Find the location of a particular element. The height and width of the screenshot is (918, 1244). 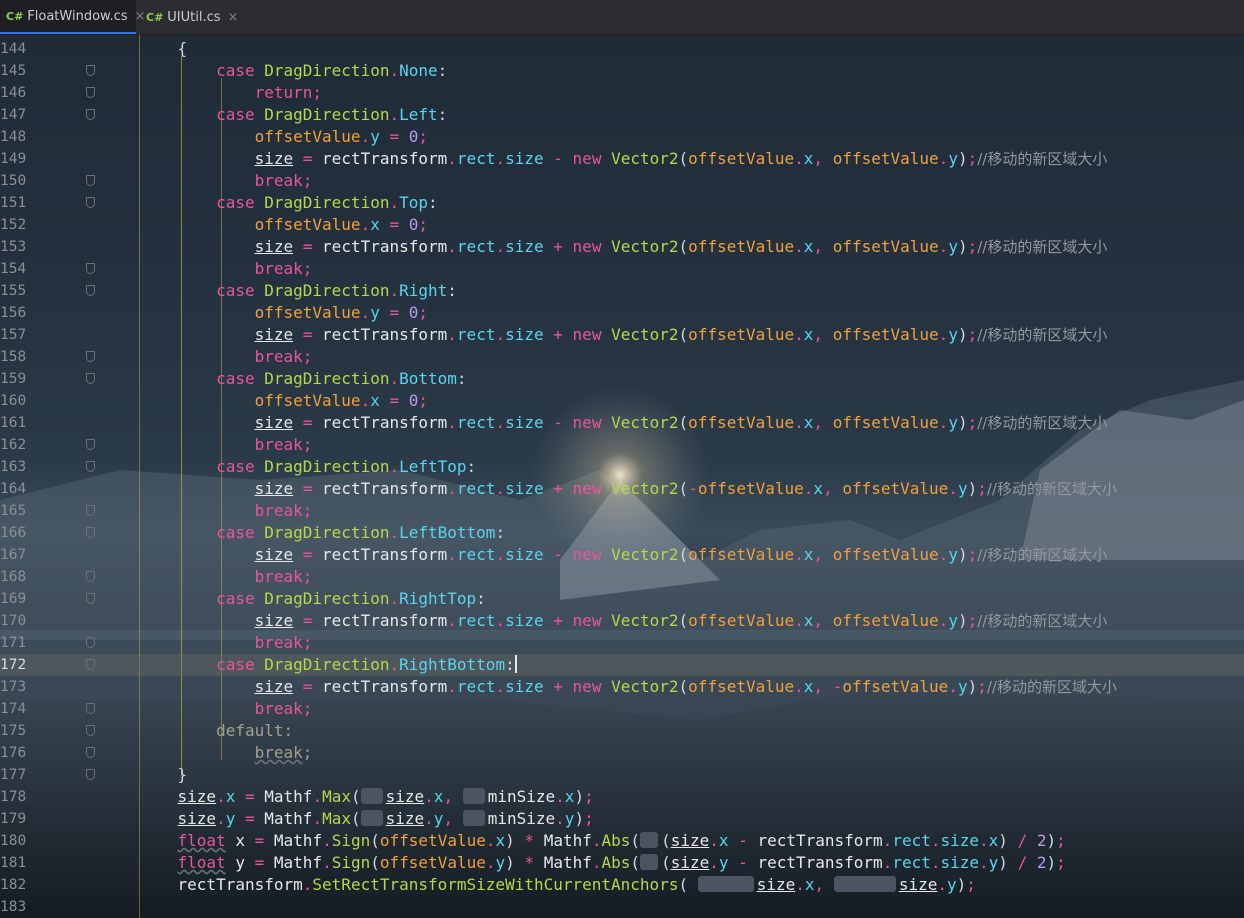

code-line: 172 case DragDirection.RightBottom: is located at coordinates (622, 665).